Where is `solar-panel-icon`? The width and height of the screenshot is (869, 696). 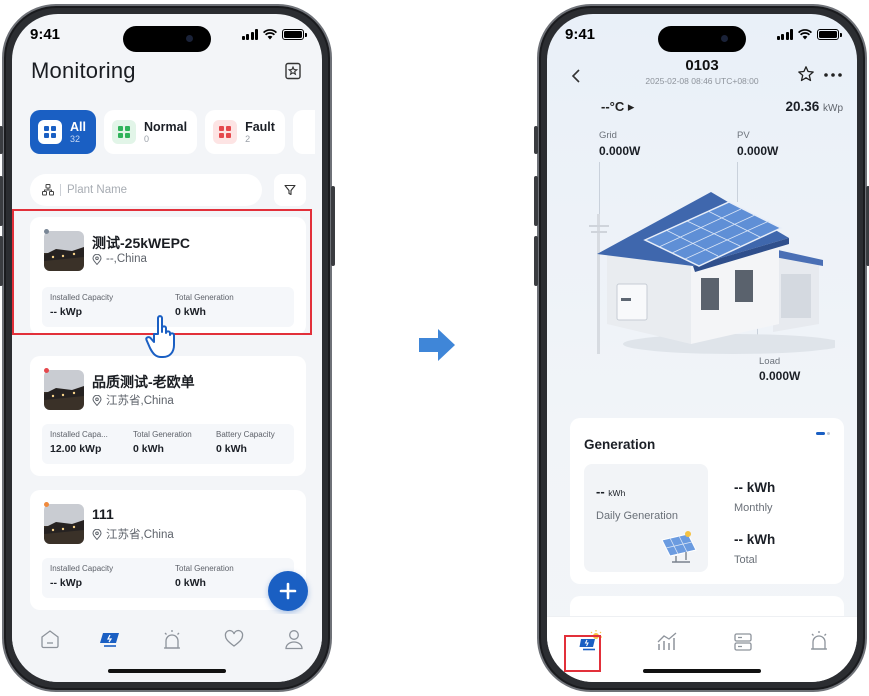
solar-panel-icon is located at coordinates (679, 547).